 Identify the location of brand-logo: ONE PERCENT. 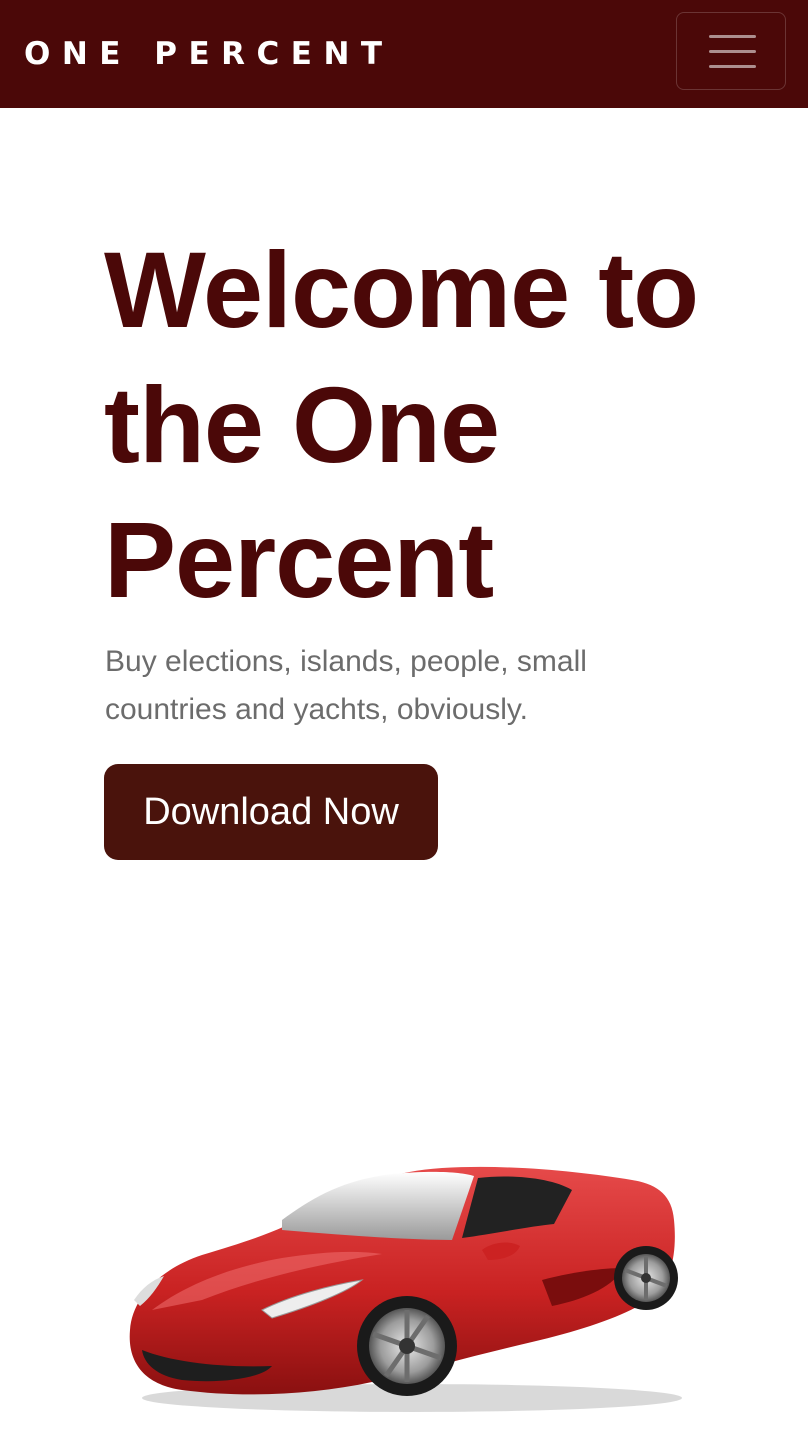
(209, 54).